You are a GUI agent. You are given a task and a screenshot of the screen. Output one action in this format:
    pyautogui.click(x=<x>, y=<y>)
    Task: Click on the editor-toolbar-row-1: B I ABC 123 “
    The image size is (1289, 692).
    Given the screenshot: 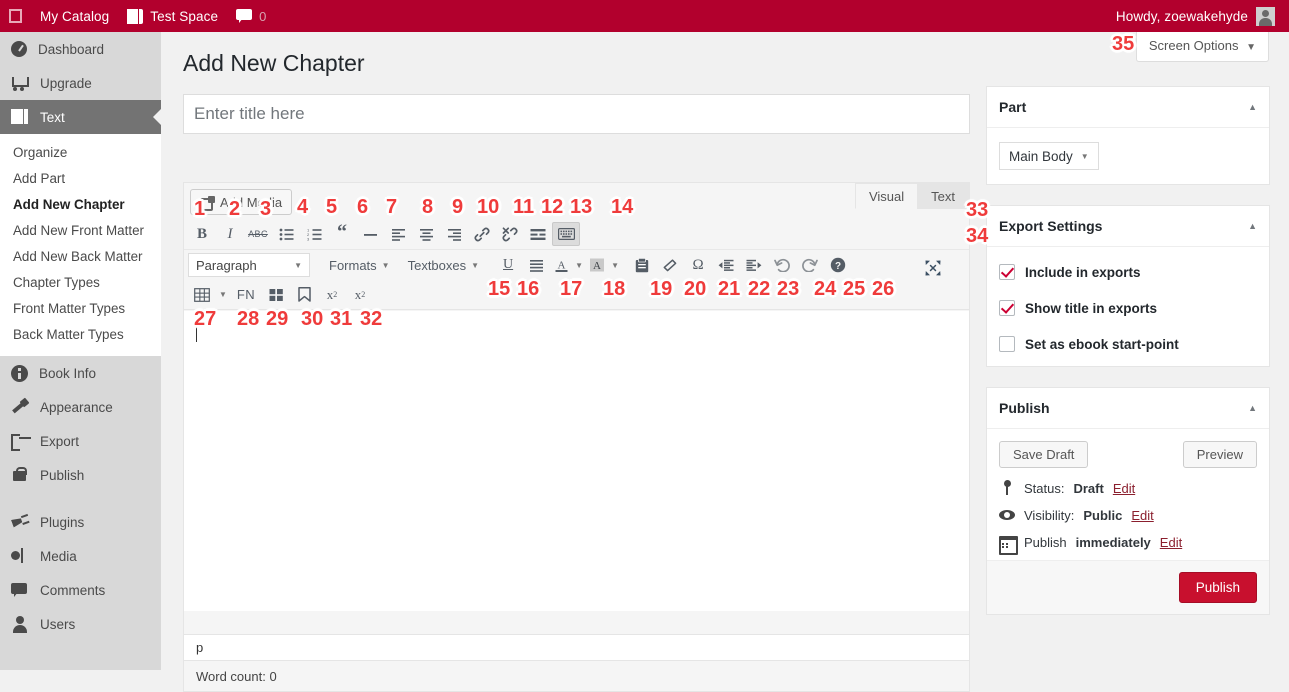 What is the action you would take?
    pyautogui.click(x=576, y=234)
    